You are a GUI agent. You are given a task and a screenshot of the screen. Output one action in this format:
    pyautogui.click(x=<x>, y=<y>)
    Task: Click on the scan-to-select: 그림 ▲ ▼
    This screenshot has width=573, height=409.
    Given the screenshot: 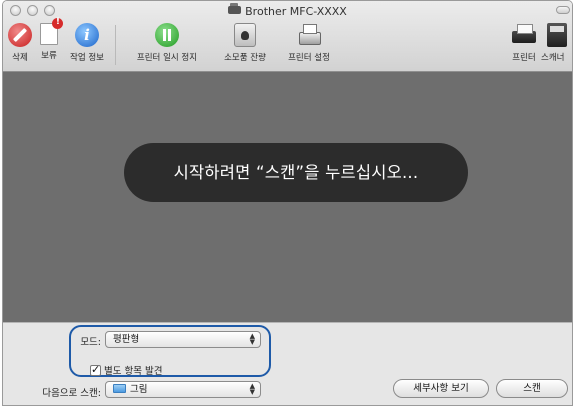 What is the action you would take?
    pyautogui.click(x=183, y=389)
    